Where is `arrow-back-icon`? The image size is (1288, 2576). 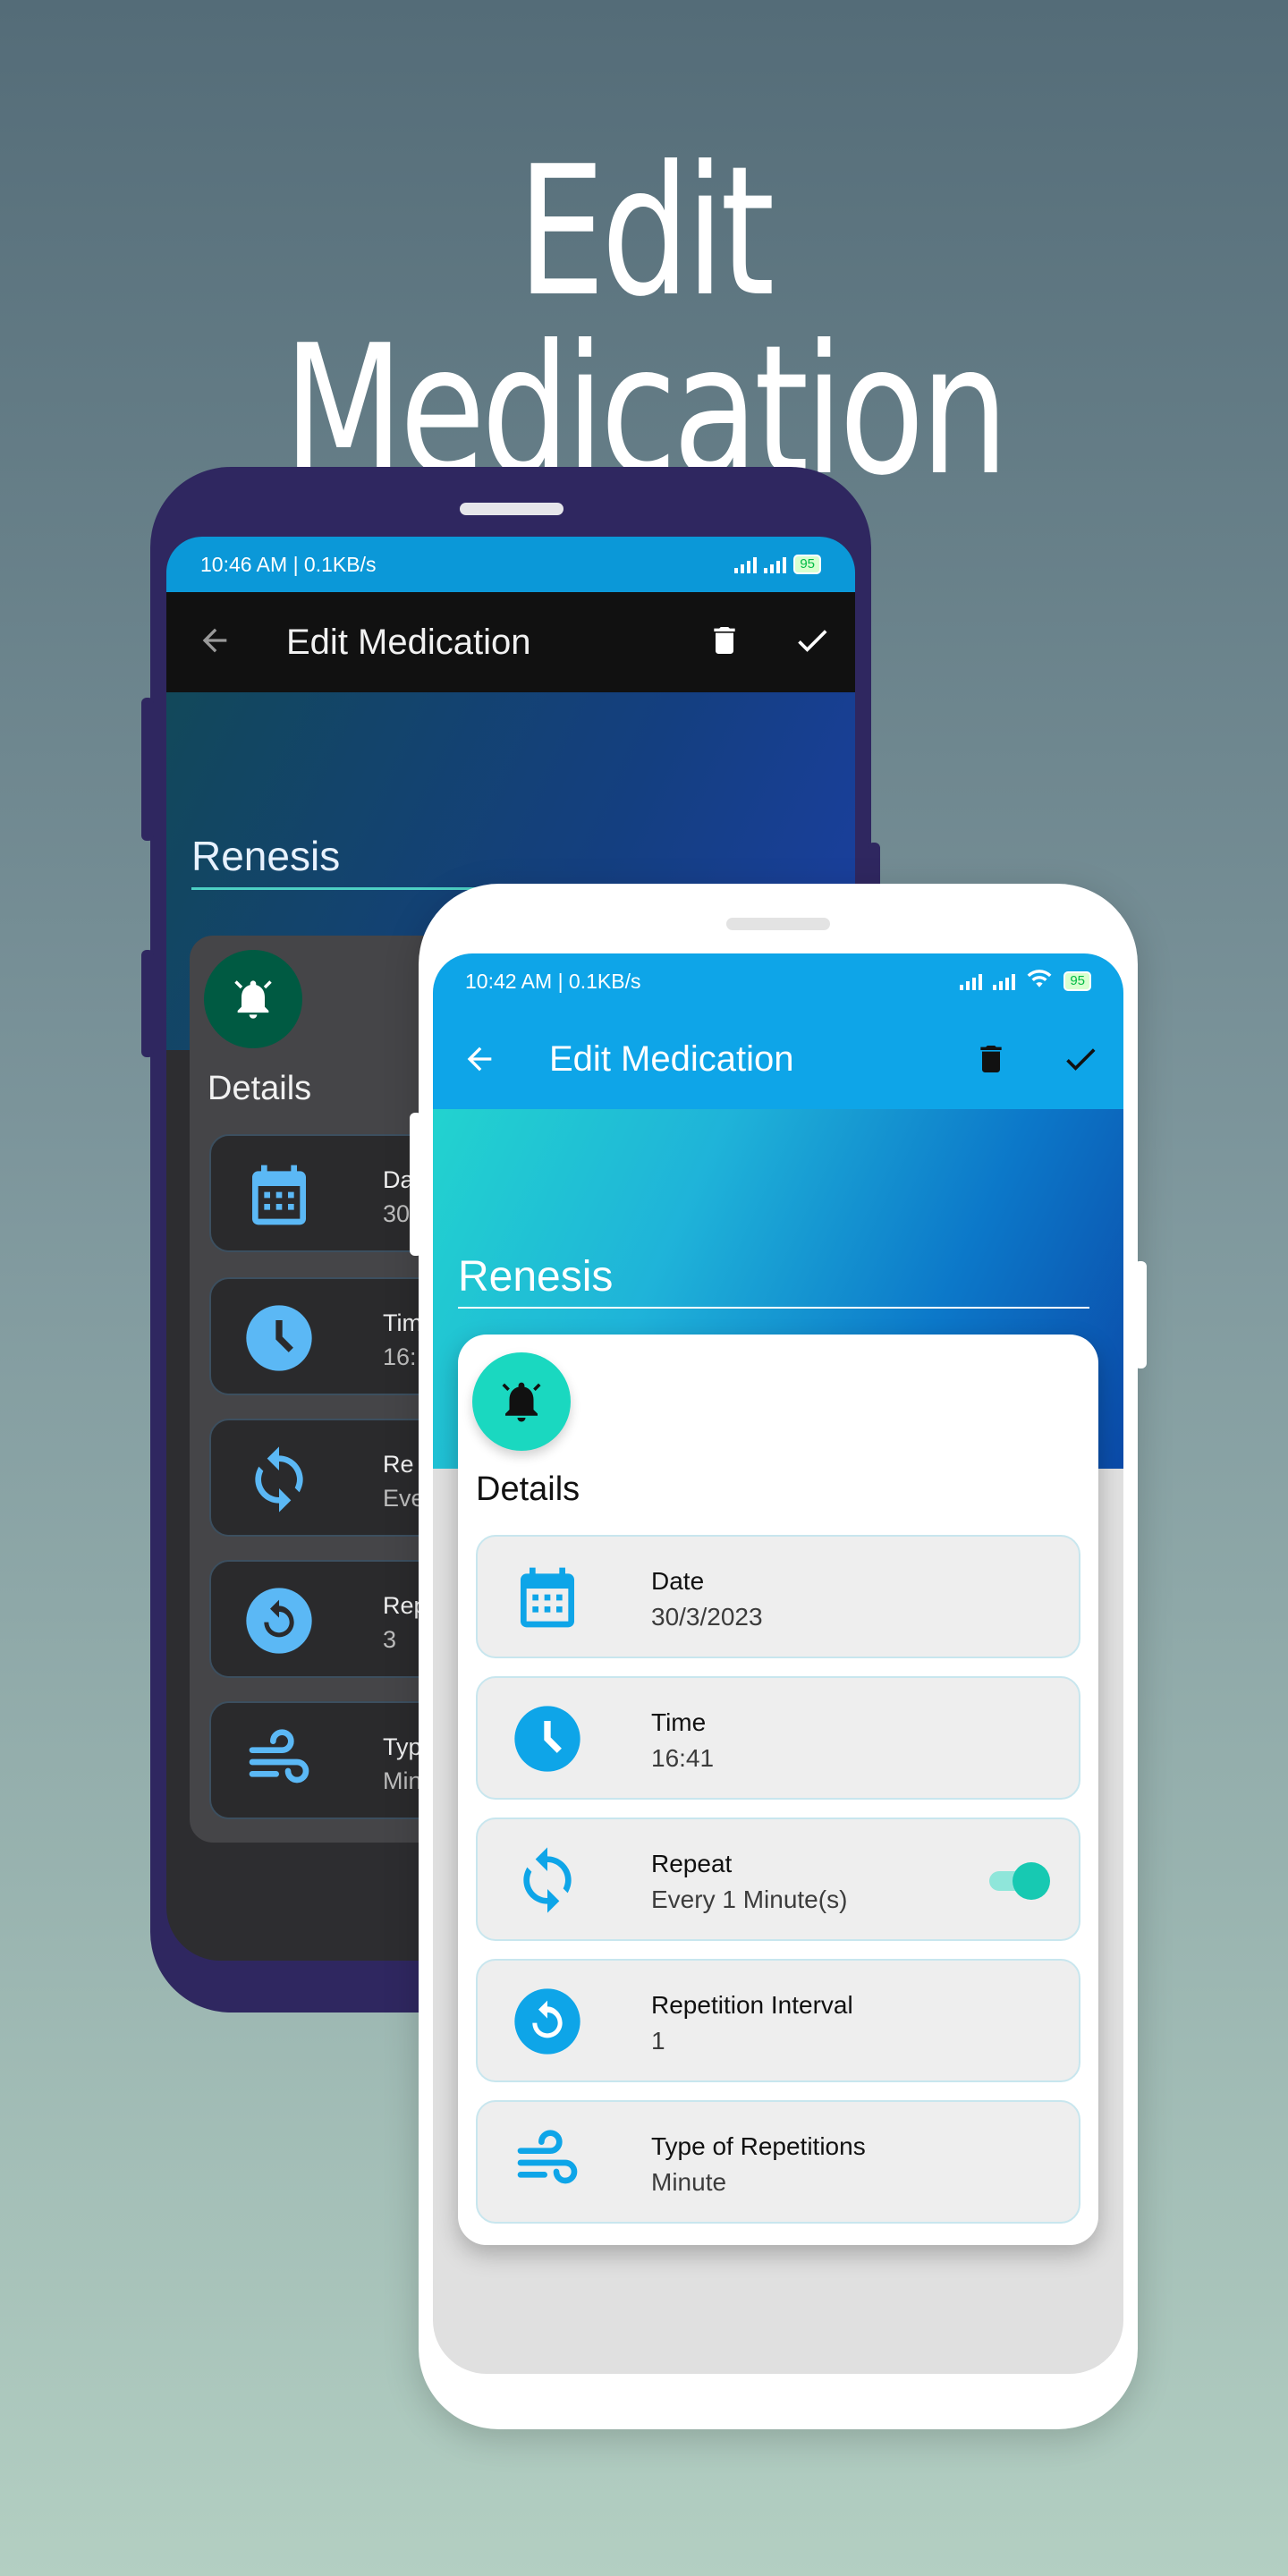 arrow-back-icon is located at coordinates (479, 1059).